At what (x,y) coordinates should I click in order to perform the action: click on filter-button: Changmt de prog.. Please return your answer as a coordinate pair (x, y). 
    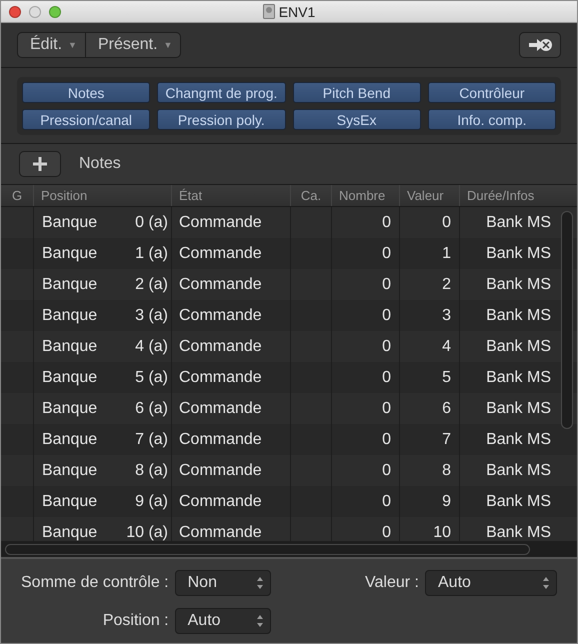
    Looking at the image, I should click on (221, 92).